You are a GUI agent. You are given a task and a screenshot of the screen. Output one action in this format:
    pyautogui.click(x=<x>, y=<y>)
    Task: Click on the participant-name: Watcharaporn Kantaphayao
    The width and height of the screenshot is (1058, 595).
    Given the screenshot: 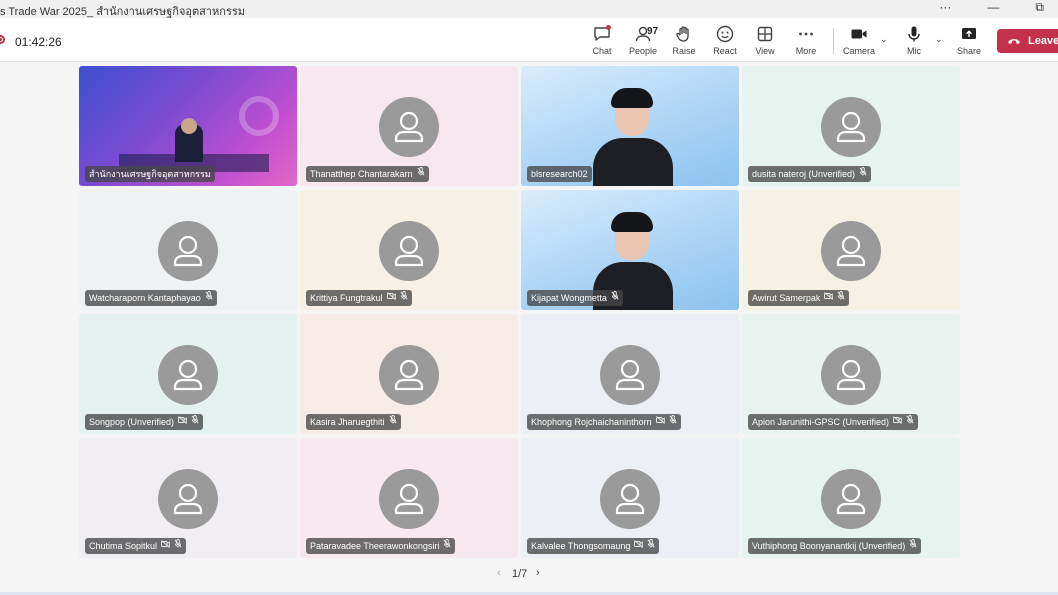 What is the action you would take?
    pyautogui.click(x=145, y=298)
    